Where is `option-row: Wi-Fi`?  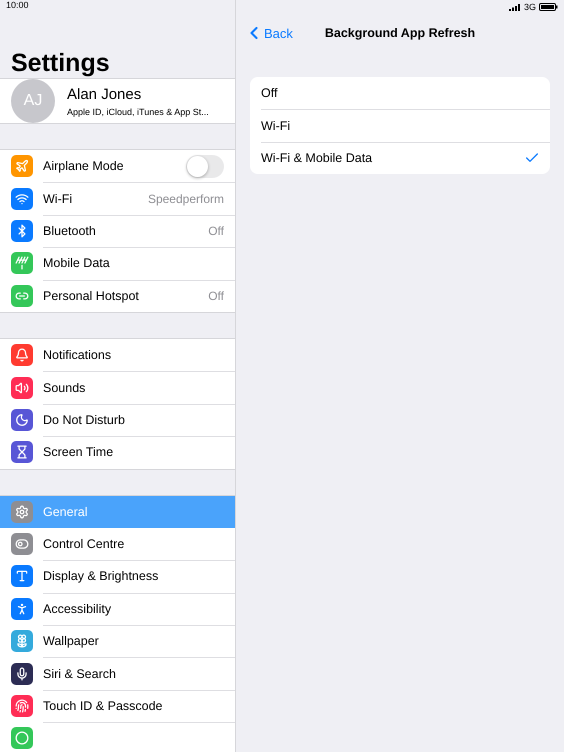
option-row: Wi-Fi is located at coordinates (400, 125).